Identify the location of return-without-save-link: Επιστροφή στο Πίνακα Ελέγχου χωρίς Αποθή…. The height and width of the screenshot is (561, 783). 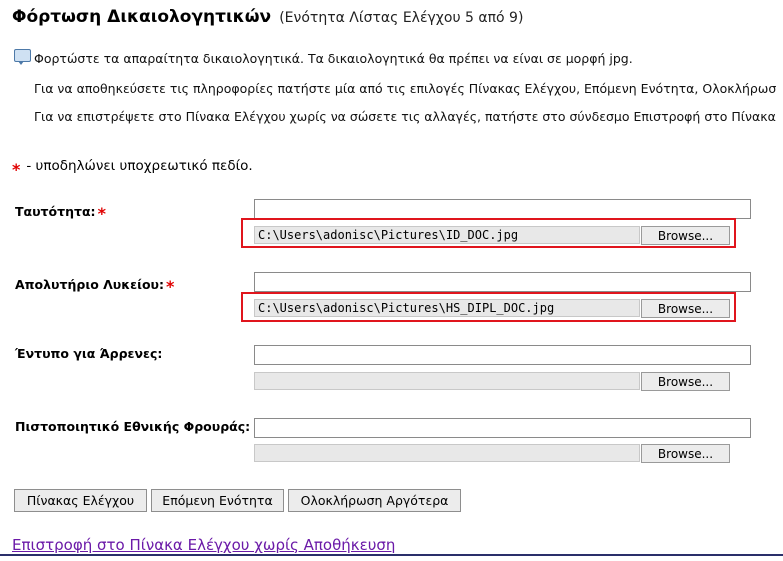
(203, 545).